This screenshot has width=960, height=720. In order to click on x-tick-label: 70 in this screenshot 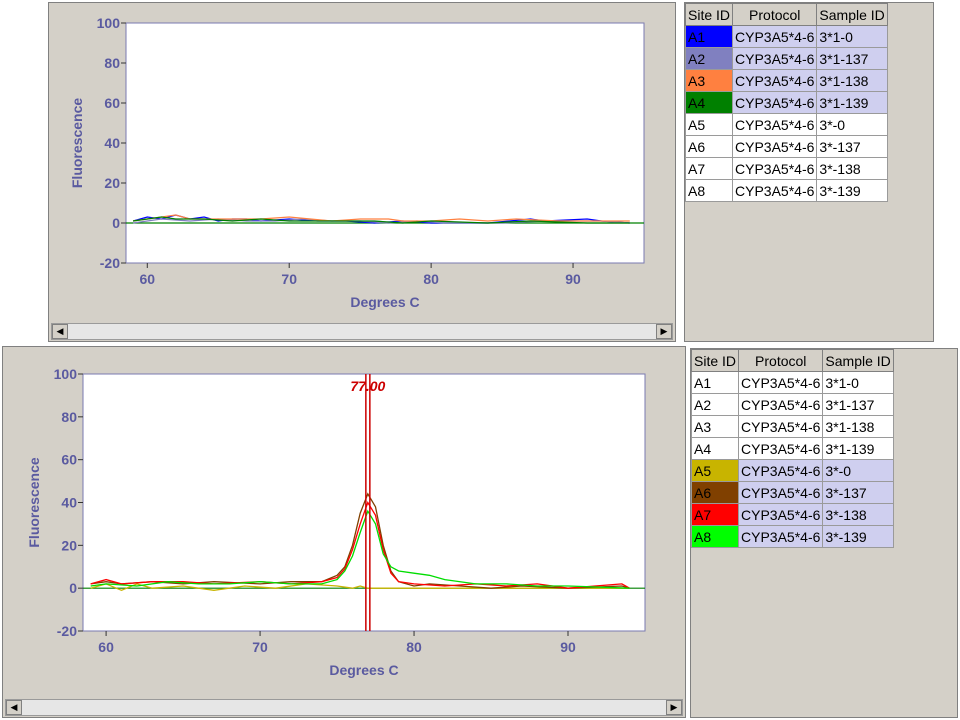, I will do `click(289, 279)`.